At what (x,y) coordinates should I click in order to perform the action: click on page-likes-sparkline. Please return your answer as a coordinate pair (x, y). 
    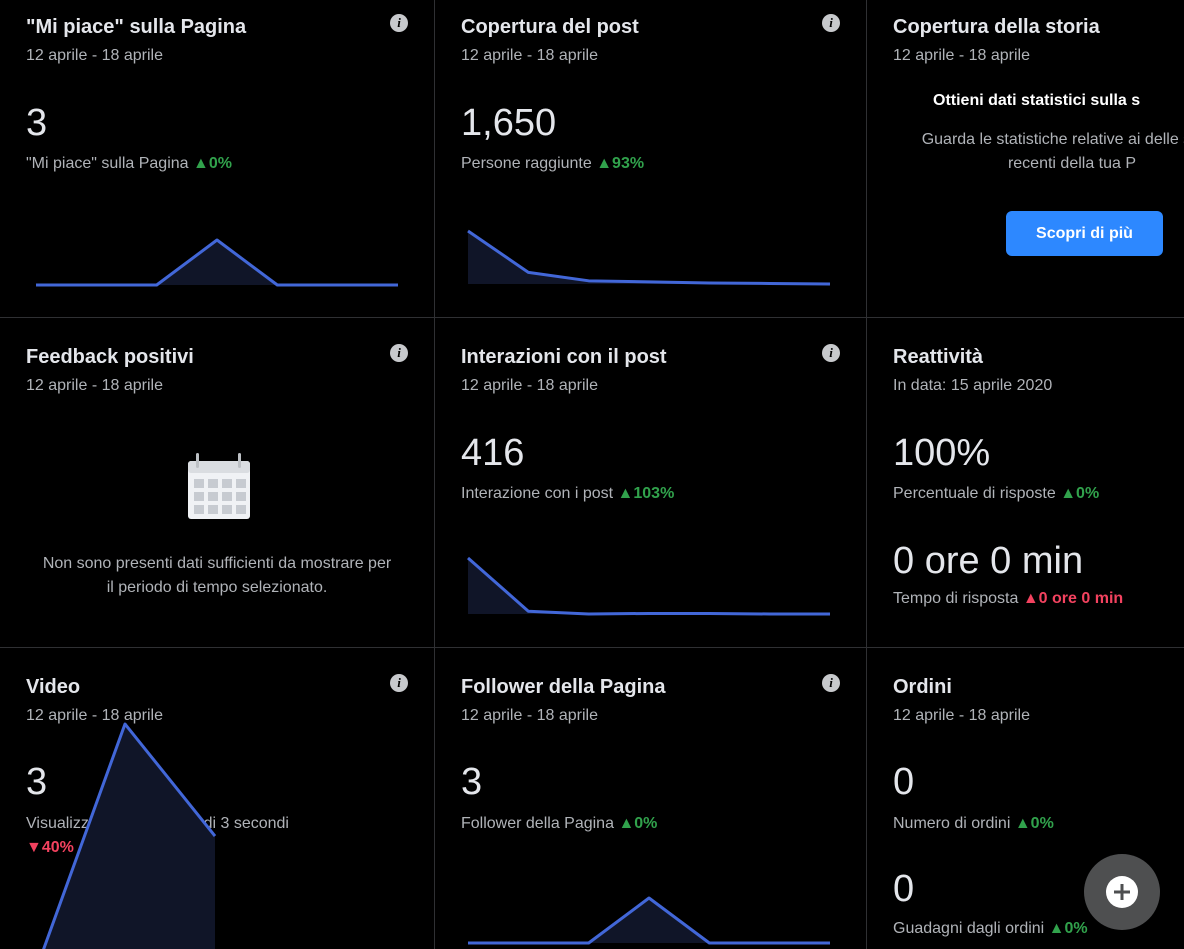
    Looking at the image, I should click on (217, 262).